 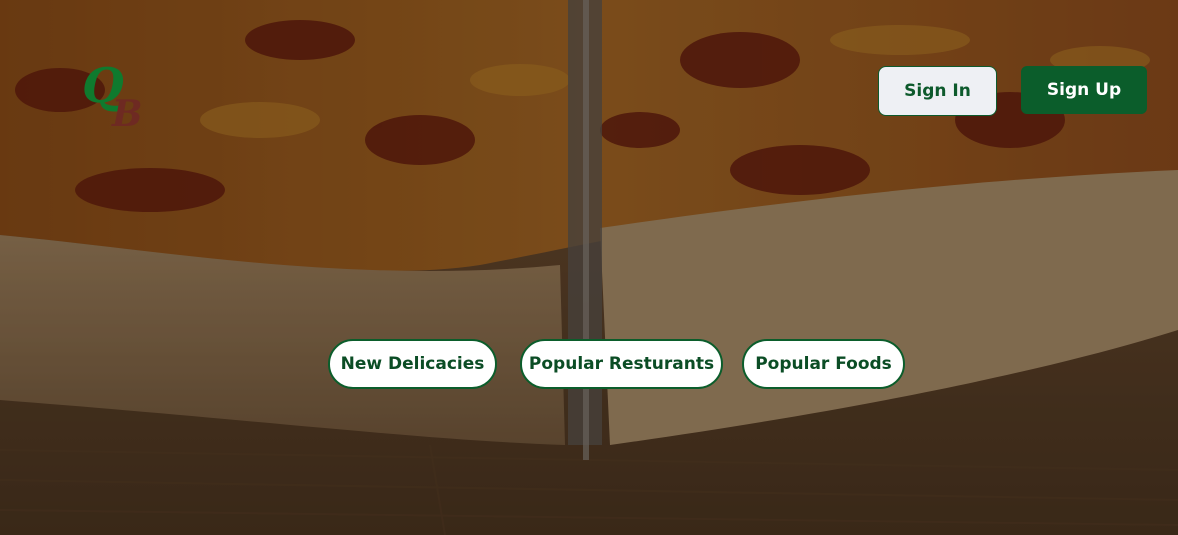 What do you see at coordinates (127, 114) in the screenshot?
I see `logo-letter-b: B` at bounding box center [127, 114].